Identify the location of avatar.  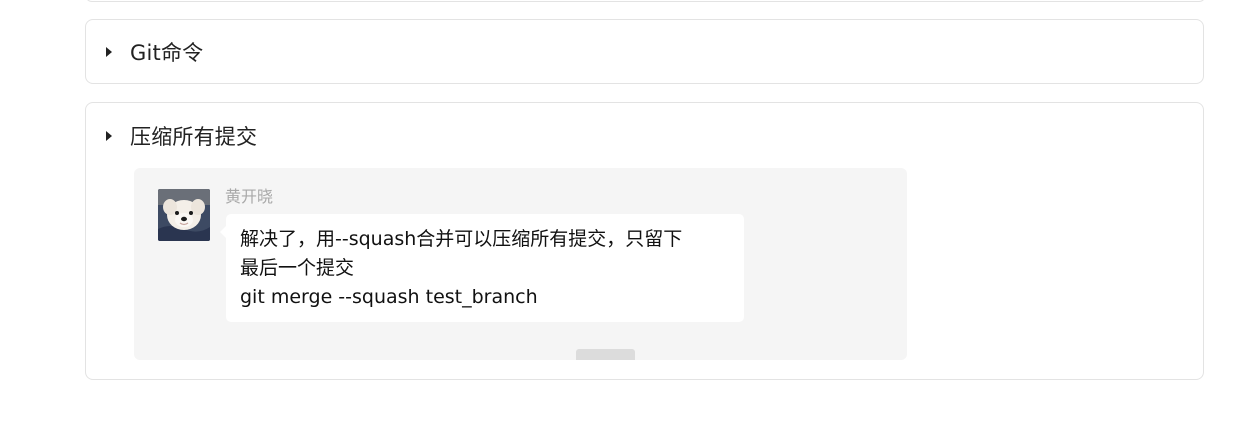
(184, 215).